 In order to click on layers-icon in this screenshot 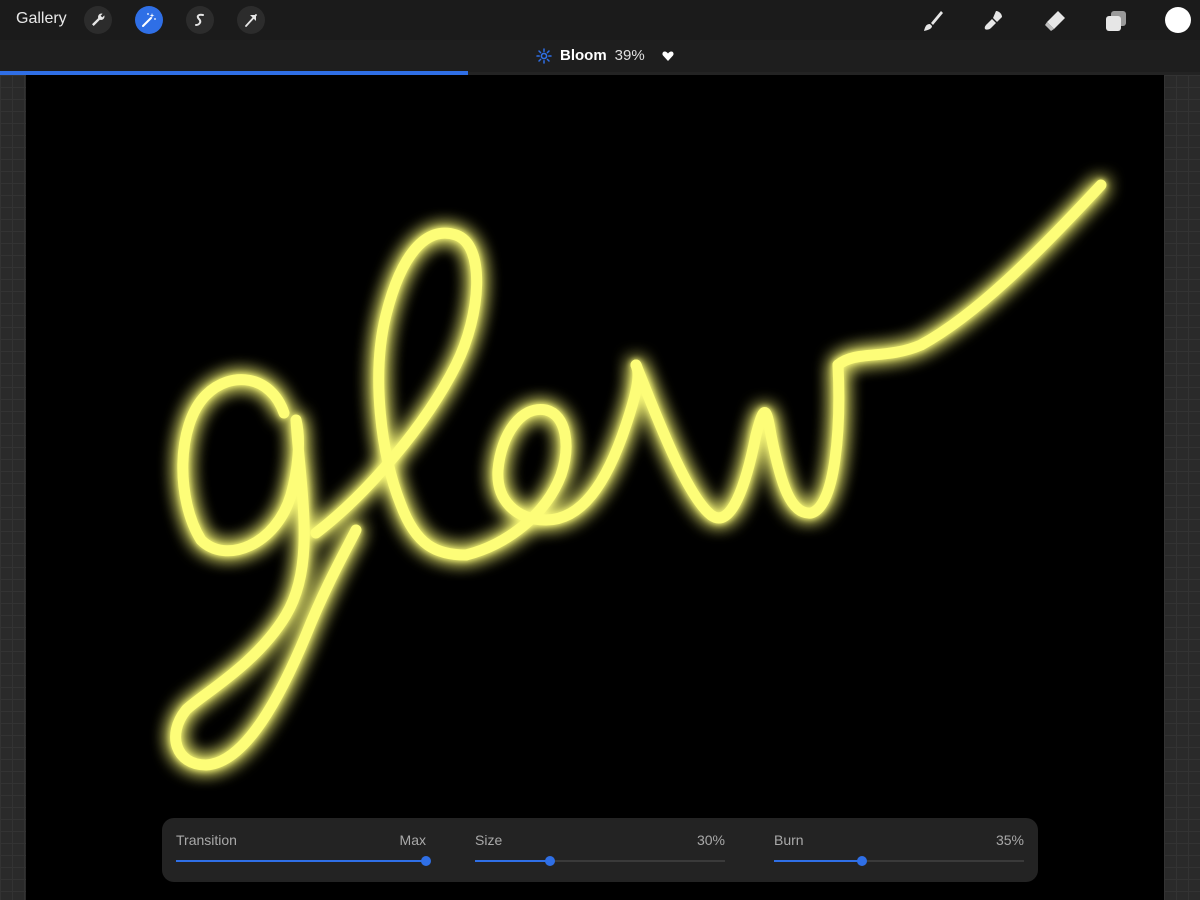, I will do `click(1116, 21)`.